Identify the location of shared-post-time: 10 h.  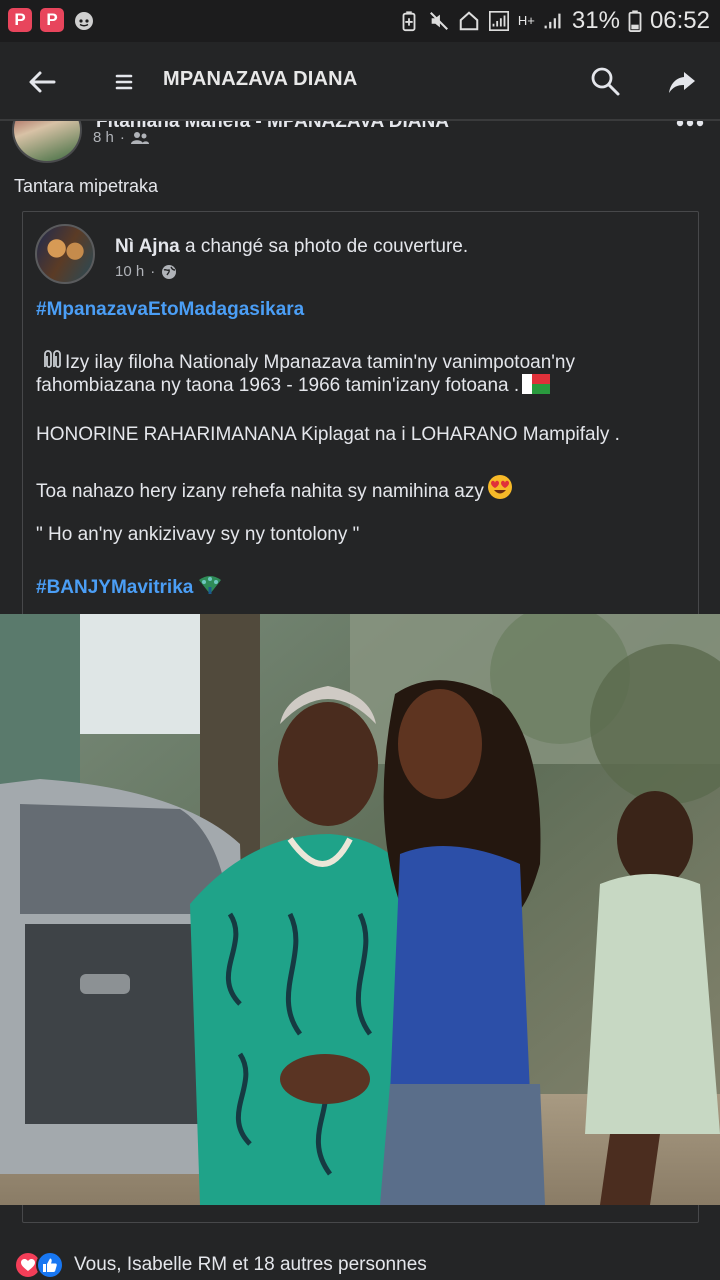
(129, 271).